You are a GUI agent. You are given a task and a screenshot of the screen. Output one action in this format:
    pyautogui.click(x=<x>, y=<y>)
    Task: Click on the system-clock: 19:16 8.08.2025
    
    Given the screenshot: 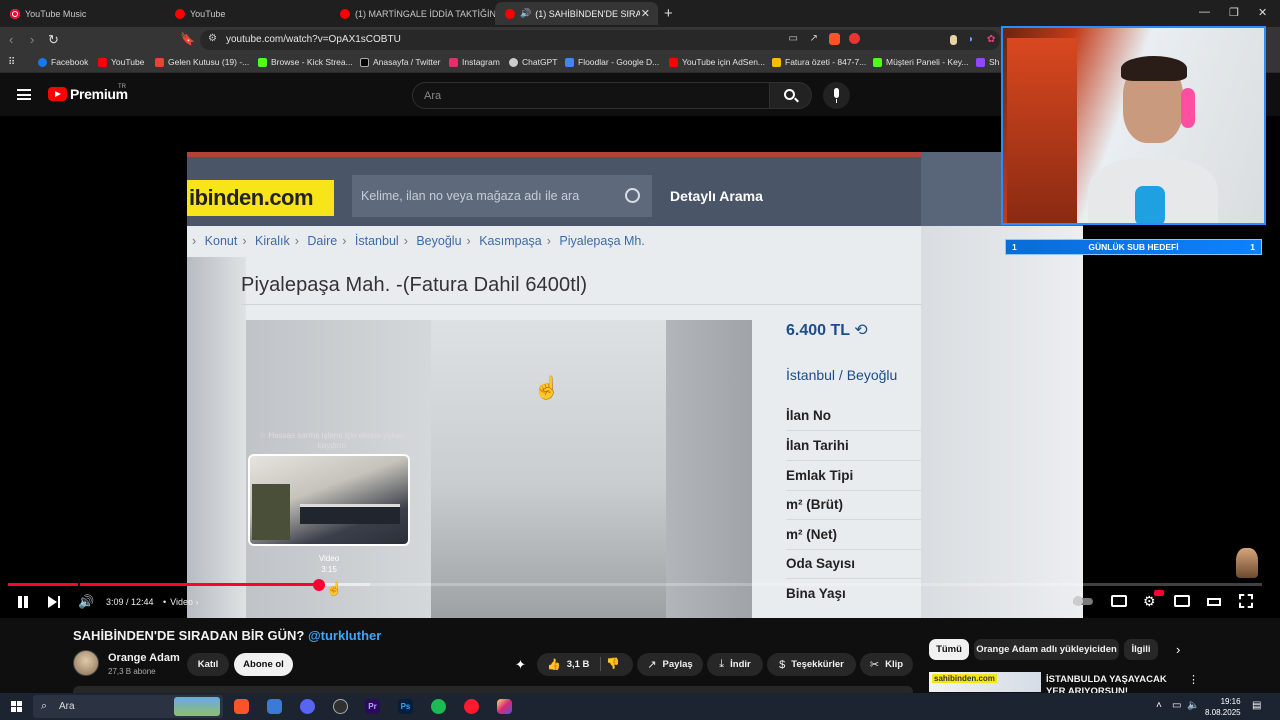 What is the action you would take?
    pyautogui.click(x=1223, y=707)
    